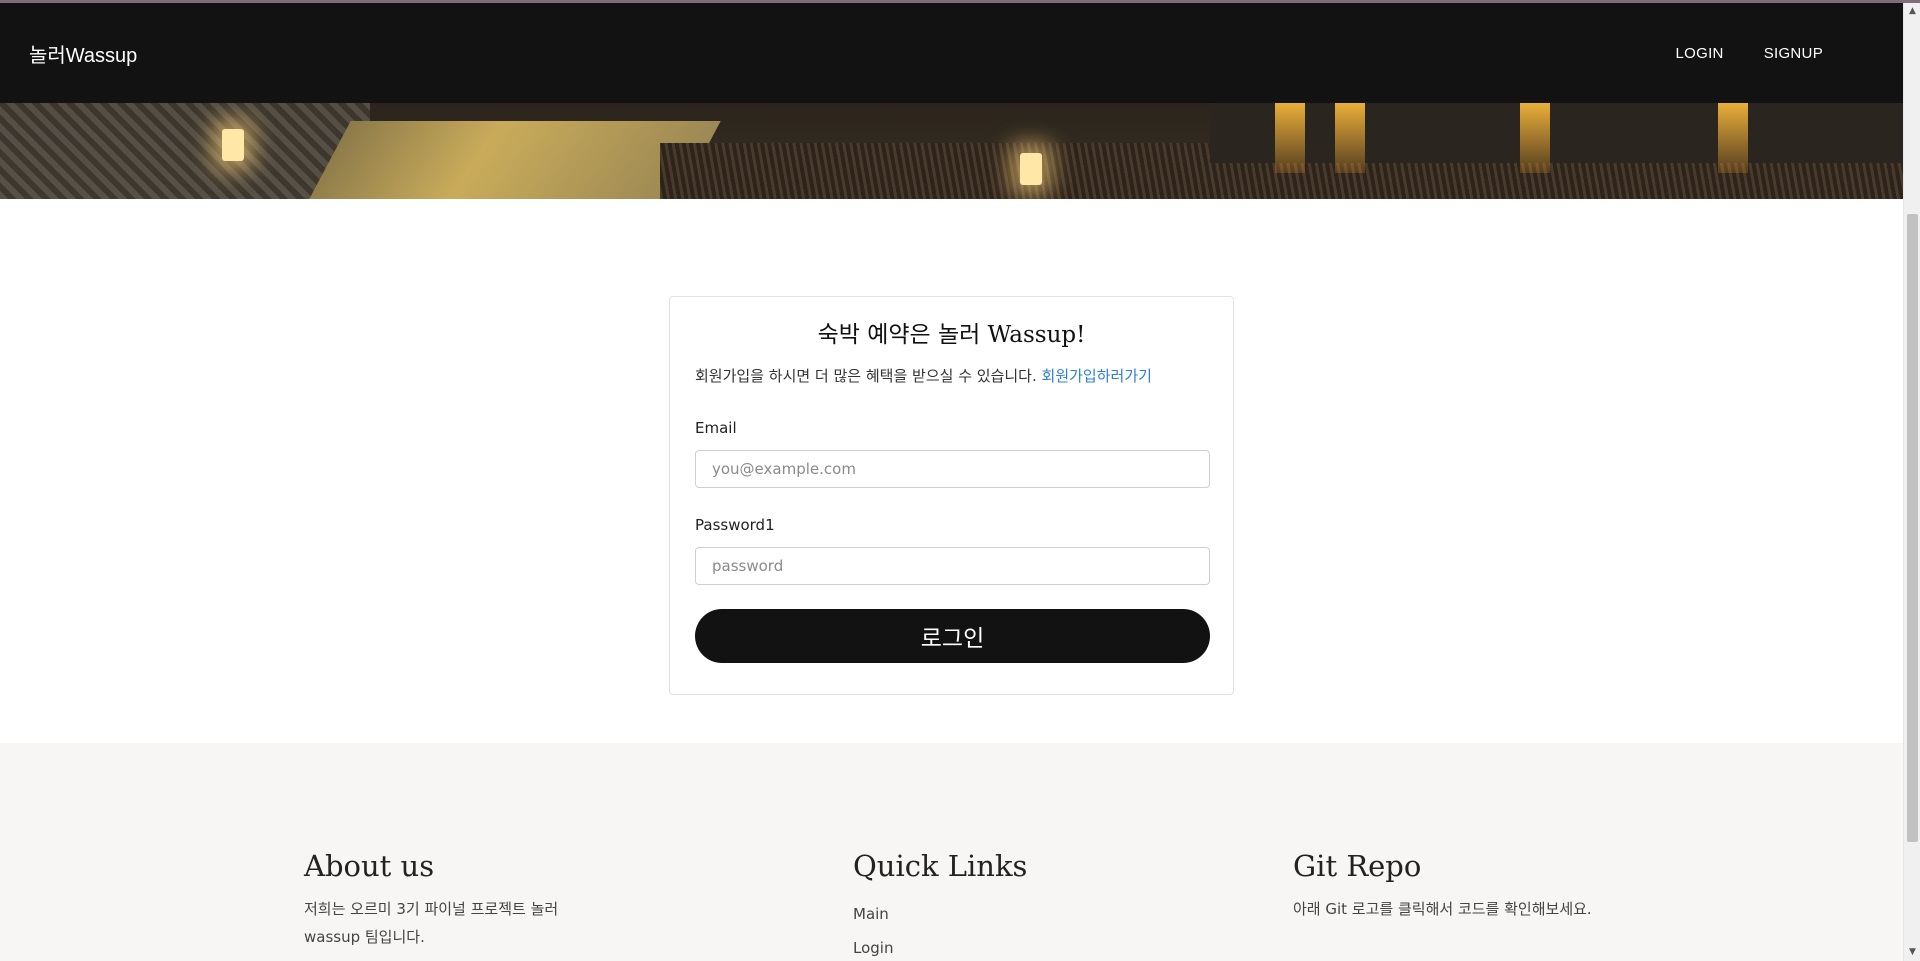 Image resolution: width=1920 pixels, height=961 pixels. I want to click on hero-banner-image, so click(951, 151).